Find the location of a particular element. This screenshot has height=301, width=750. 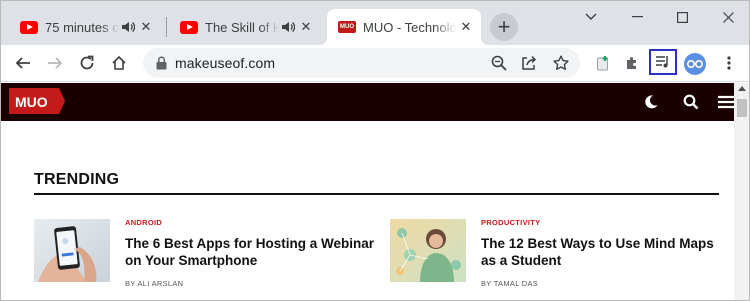

maximize-icon is located at coordinates (682, 17).